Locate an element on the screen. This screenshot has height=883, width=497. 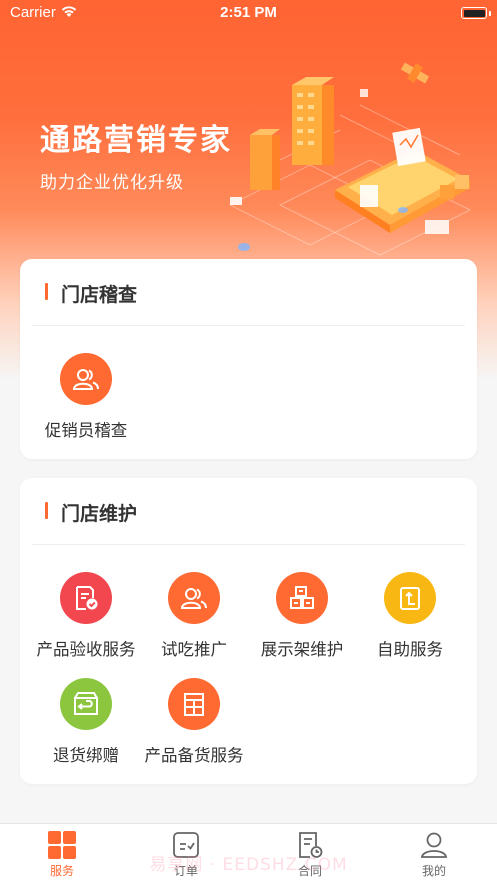
contract-icon is located at coordinates (311, 845).